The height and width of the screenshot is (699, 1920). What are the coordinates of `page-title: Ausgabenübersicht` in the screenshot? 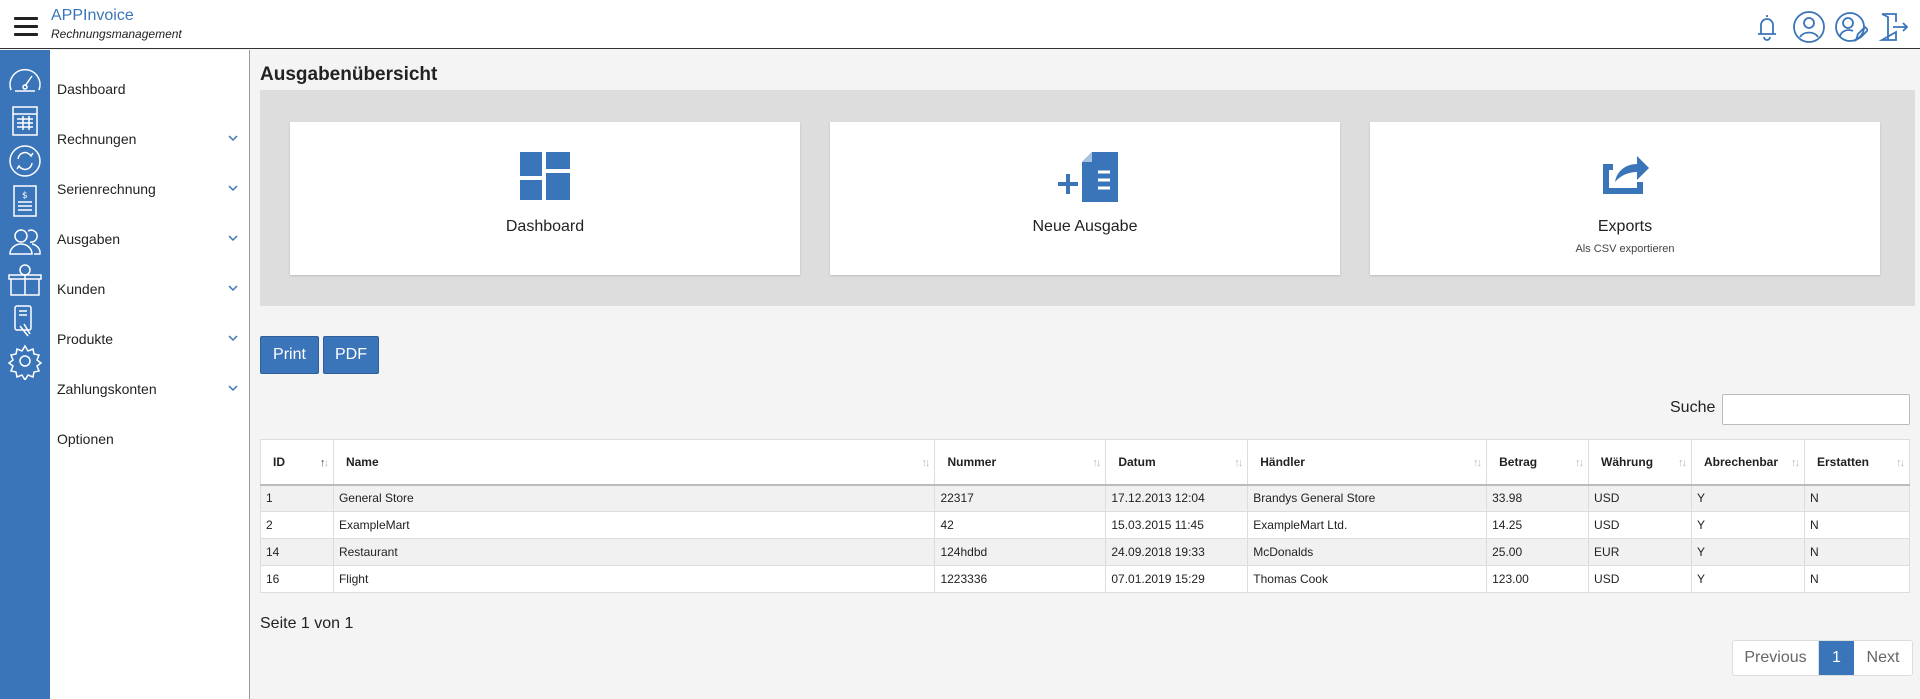 It's located at (1087, 77).